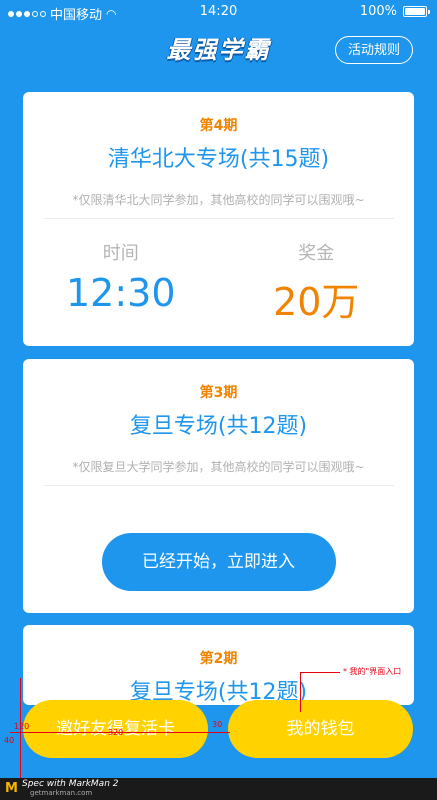 Image resolution: width=437 pixels, height=800 pixels. What do you see at coordinates (22, 726) in the screenshot?
I see `annotation-height: 120` at bounding box center [22, 726].